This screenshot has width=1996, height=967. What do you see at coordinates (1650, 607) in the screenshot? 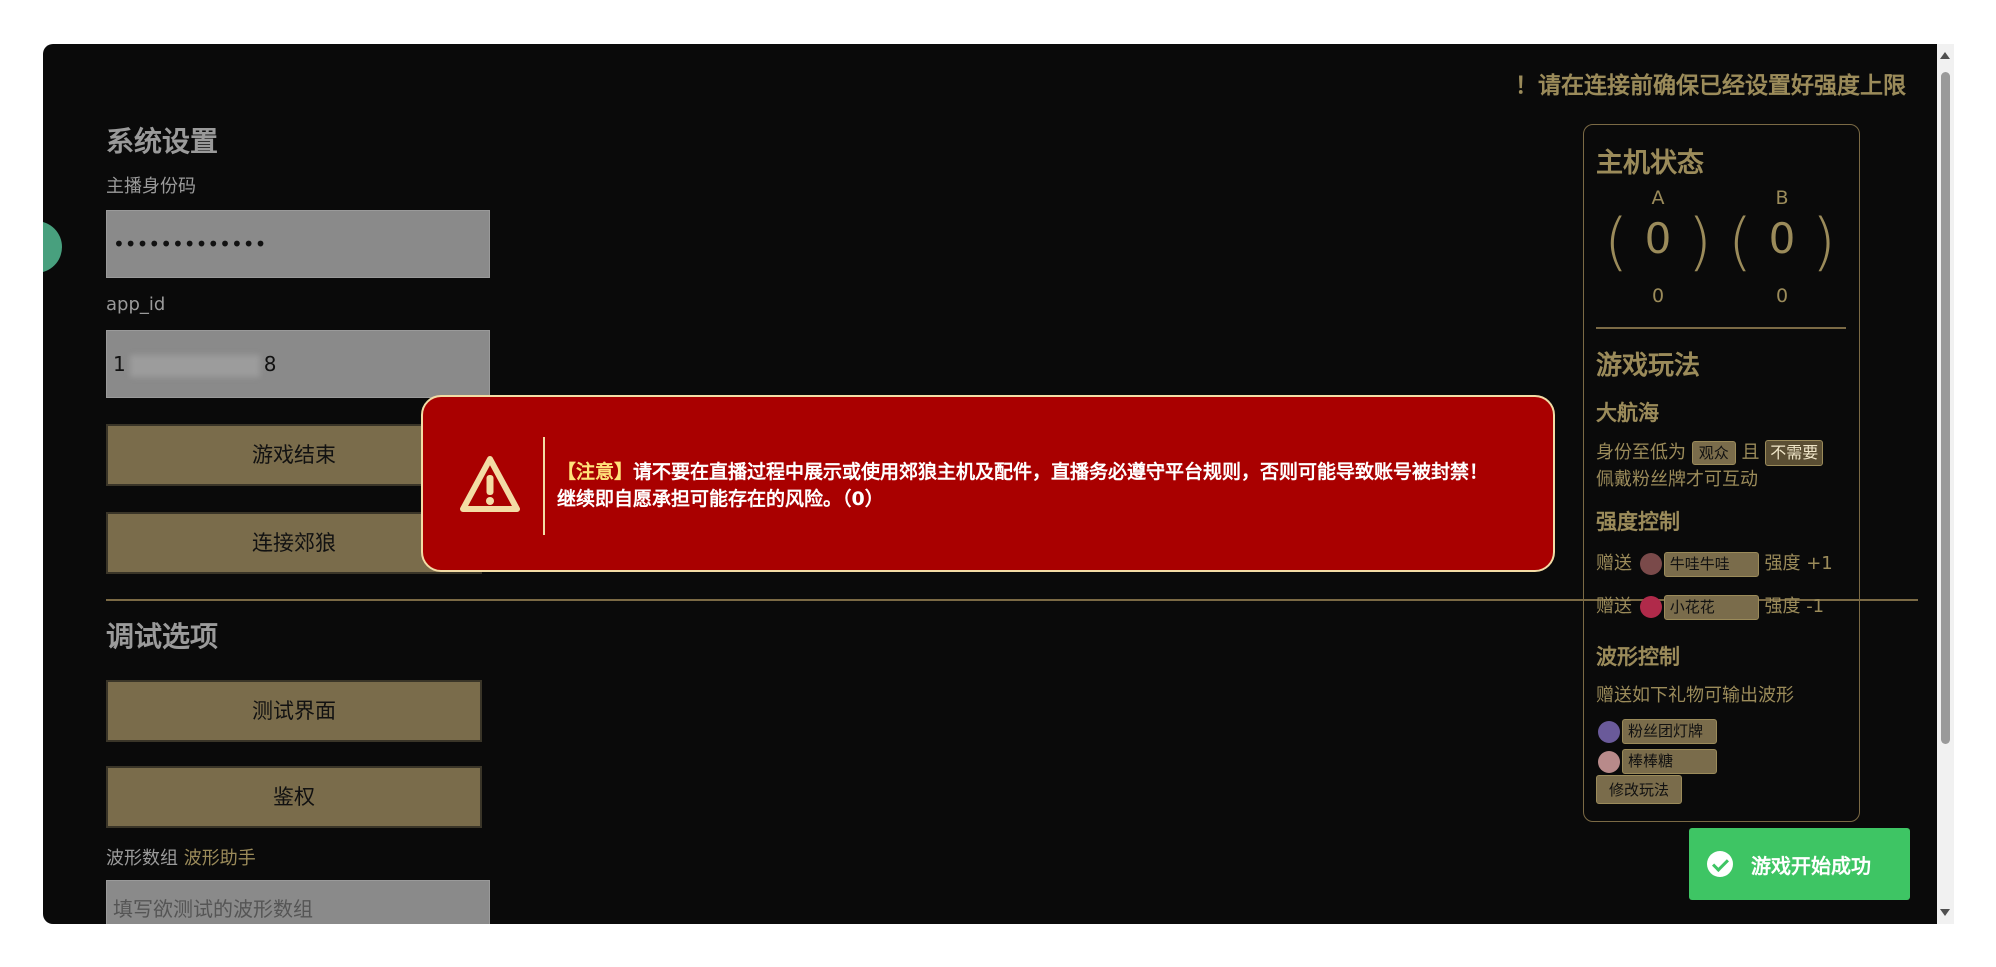
I see `flower-gift-icon` at bounding box center [1650, 607].